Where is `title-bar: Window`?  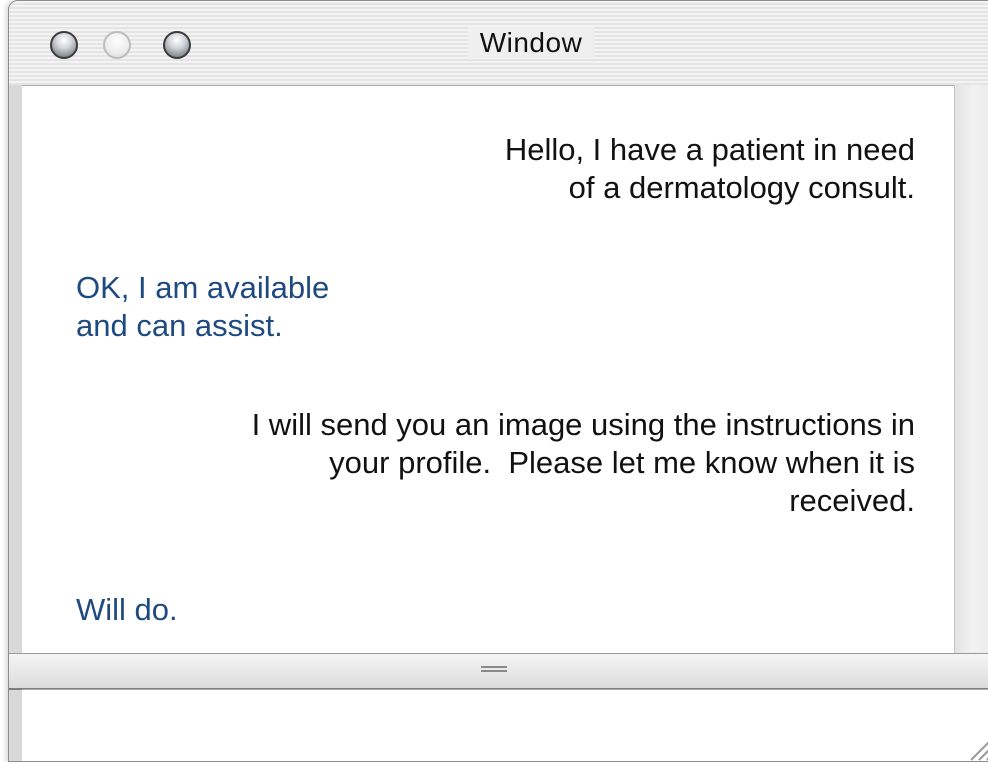
title-bar: Window is located at coordinates (498, 43).